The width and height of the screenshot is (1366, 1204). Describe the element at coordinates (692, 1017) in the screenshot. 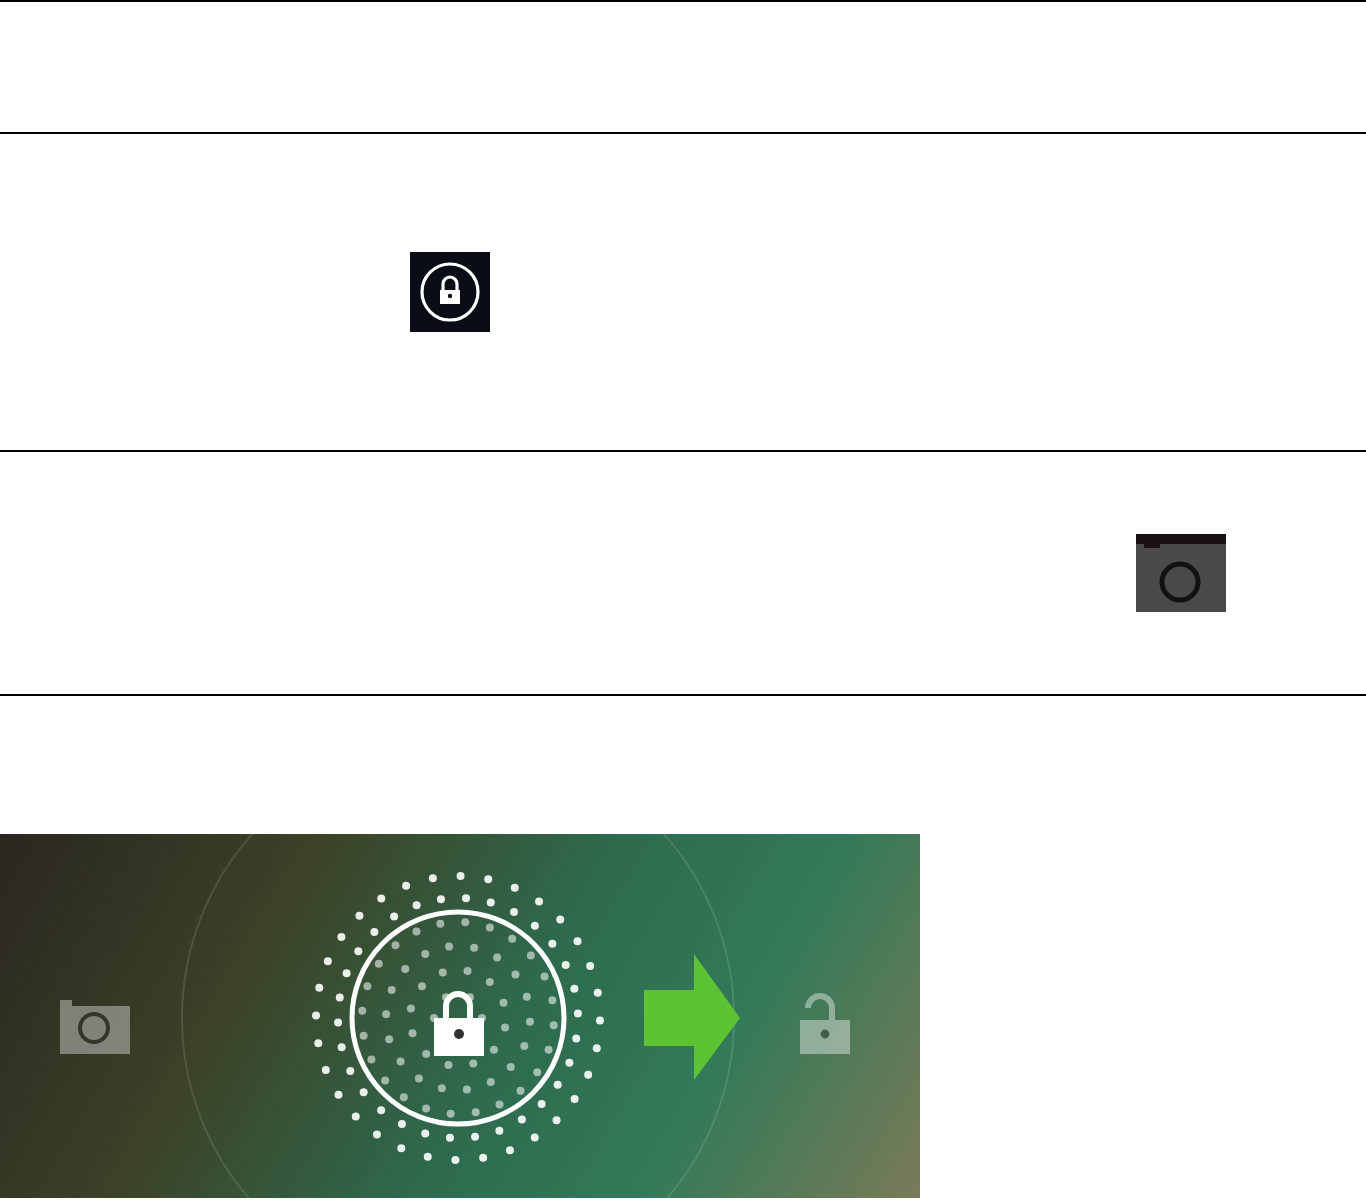

I see `arrow-icon` at that location.